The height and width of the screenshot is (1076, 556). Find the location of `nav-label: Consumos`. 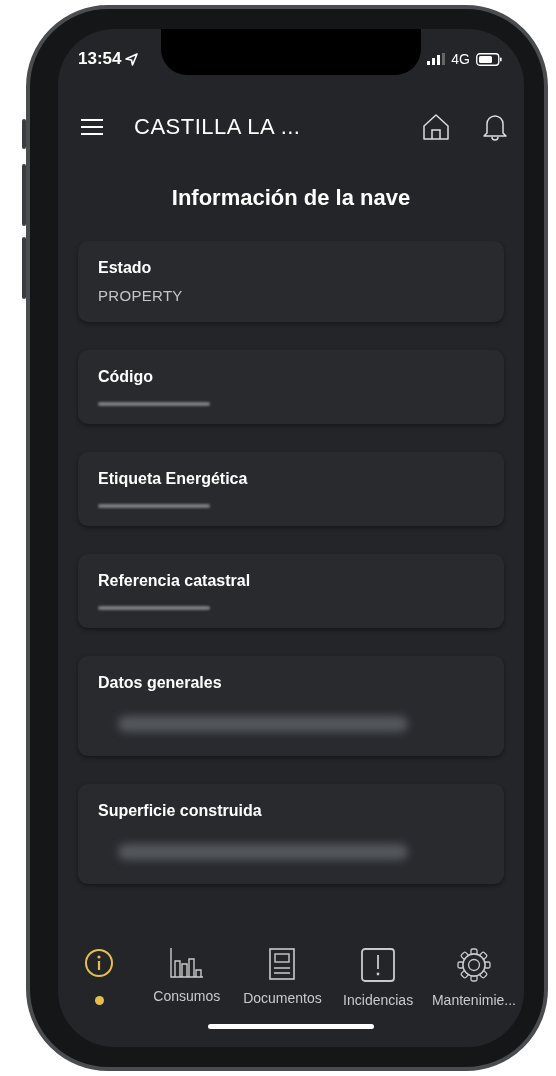

nav-label: Consumos is located at coordinates (187, 996).